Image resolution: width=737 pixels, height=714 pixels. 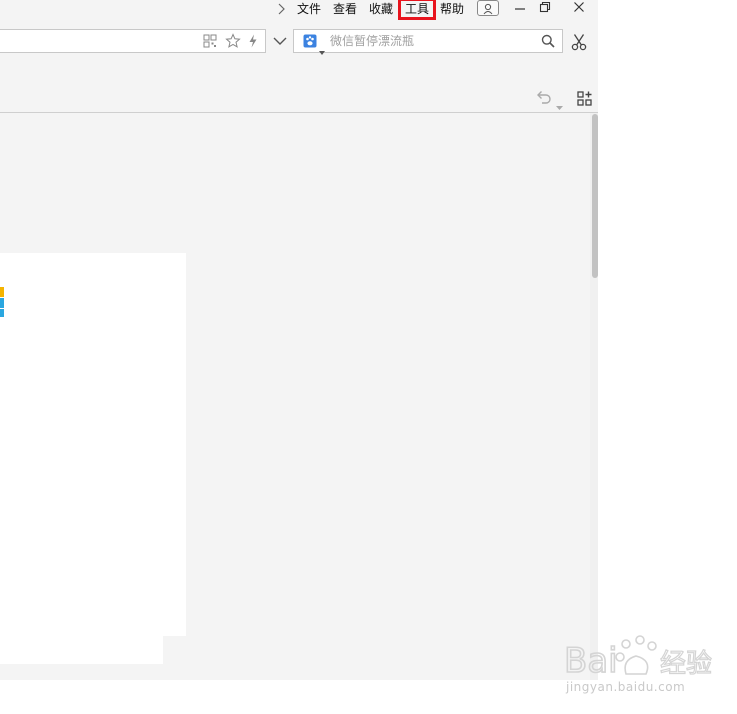 What do you see at coordinates (452, 9) in the screenshot?
I see `menu-help: 帮助` at bounding box center [452, 9].